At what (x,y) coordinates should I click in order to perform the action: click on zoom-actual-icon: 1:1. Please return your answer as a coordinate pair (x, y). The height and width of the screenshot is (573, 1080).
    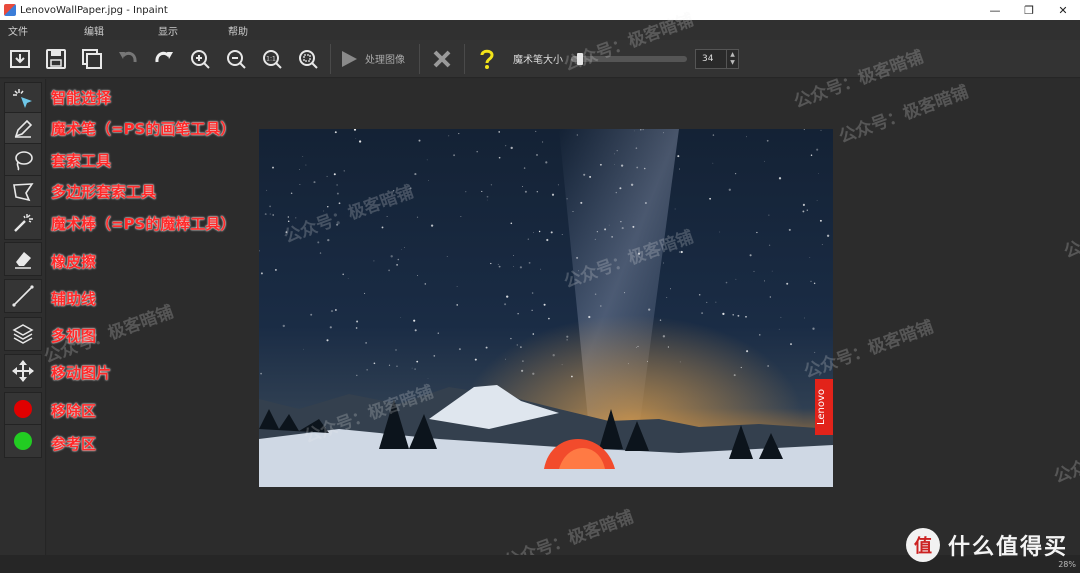
    Looking at the image, I should click on (272, 59).